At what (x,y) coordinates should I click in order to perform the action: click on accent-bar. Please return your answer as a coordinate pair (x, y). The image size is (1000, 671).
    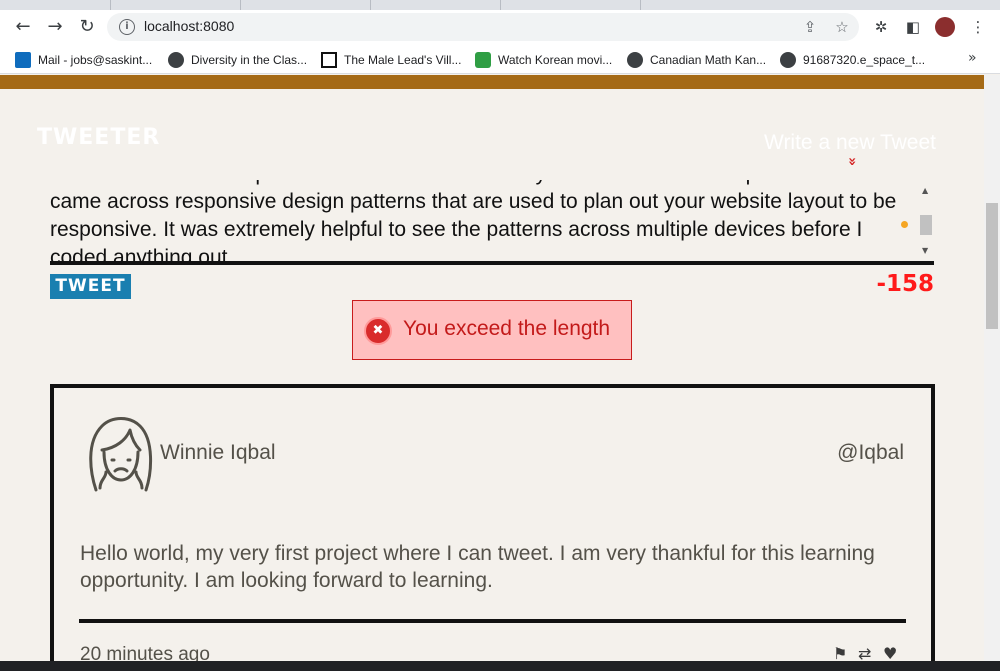
    Looking at the image, I should click on (492, 82).